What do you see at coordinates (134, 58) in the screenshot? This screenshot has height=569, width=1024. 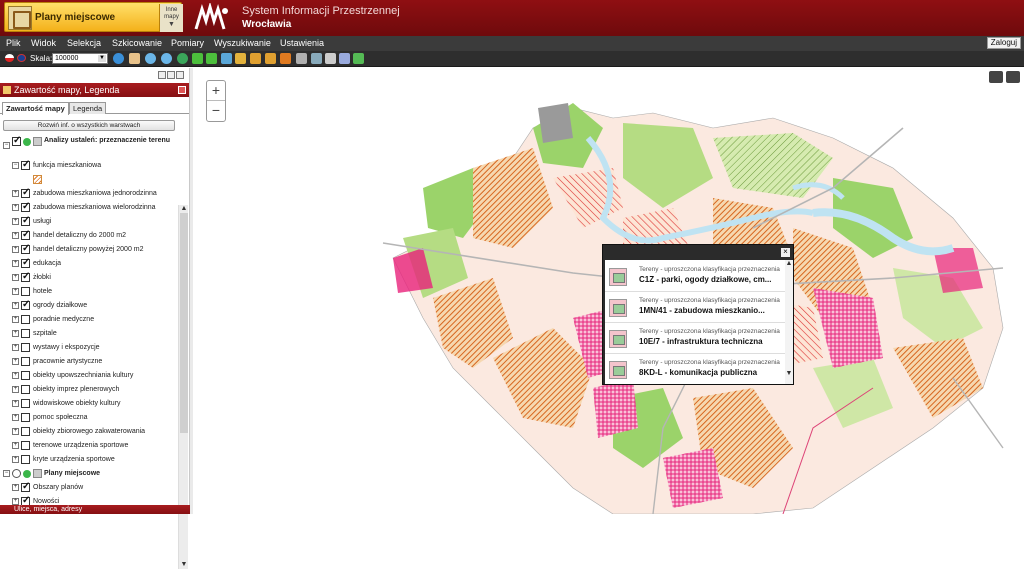 I see `pan-hand-icon` at bounding box center [134, 58].